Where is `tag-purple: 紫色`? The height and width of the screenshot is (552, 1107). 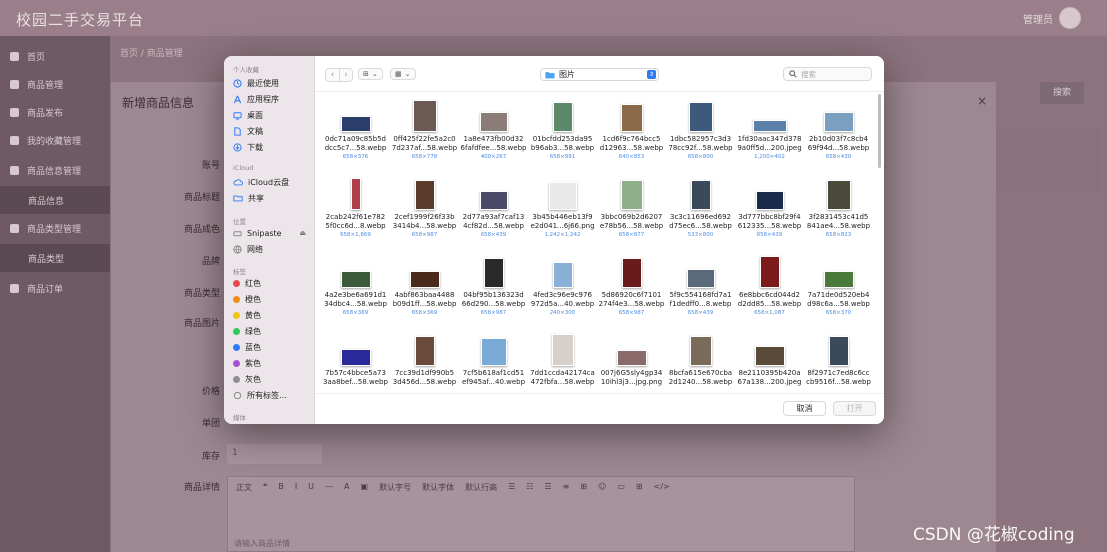
tag-purple: 紫色 is located at coordinates (272, 363).